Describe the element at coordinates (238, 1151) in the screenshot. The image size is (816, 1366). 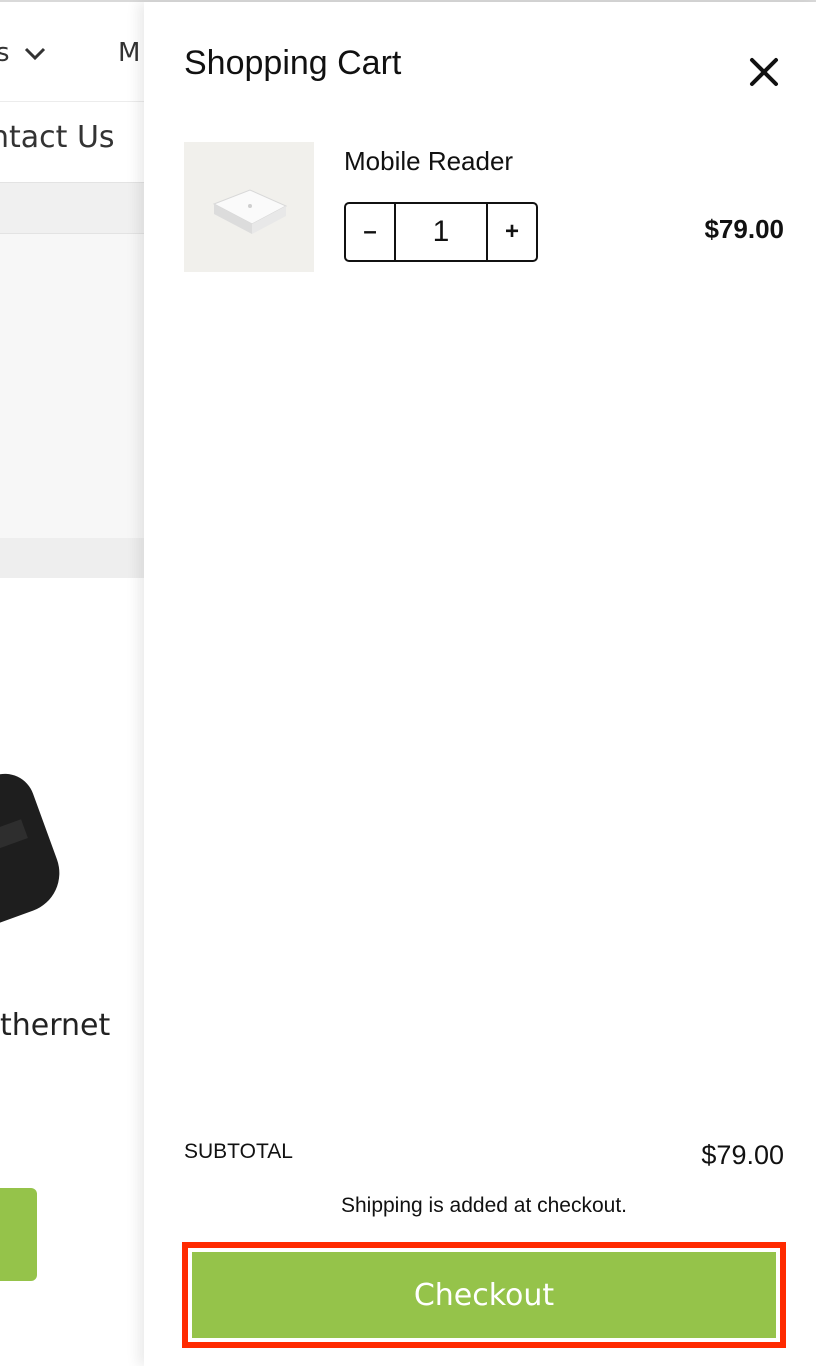
I see `subtotal-label: SUBTOTAL` at that location.